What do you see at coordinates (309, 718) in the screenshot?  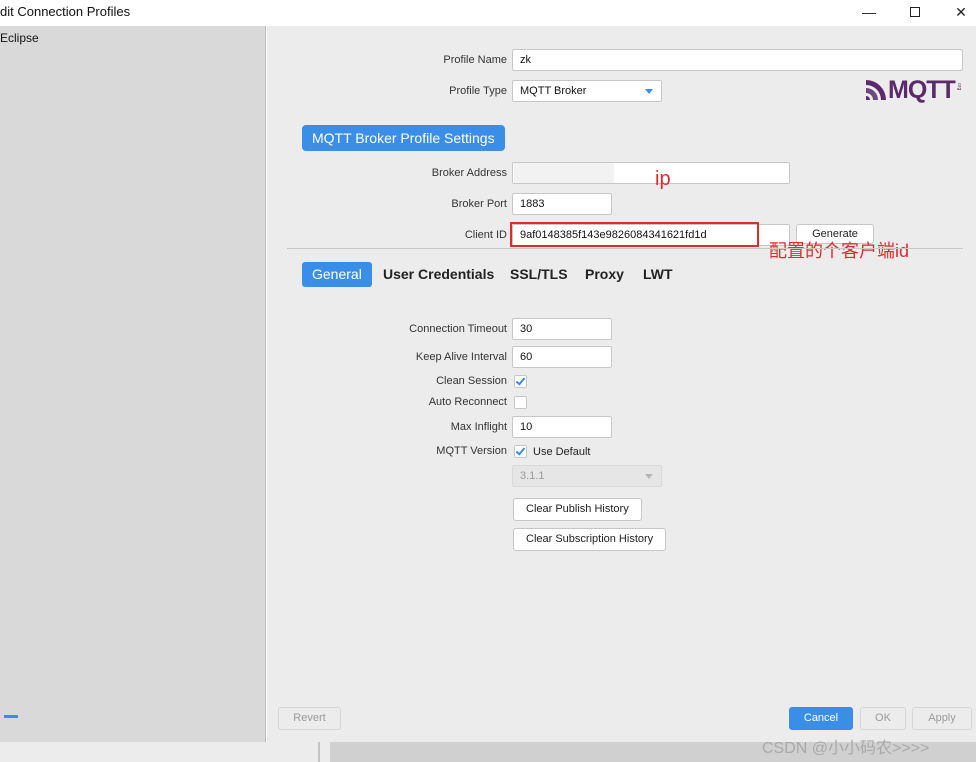 I see `revert-button: Revert` at bounding box center [309, 718].